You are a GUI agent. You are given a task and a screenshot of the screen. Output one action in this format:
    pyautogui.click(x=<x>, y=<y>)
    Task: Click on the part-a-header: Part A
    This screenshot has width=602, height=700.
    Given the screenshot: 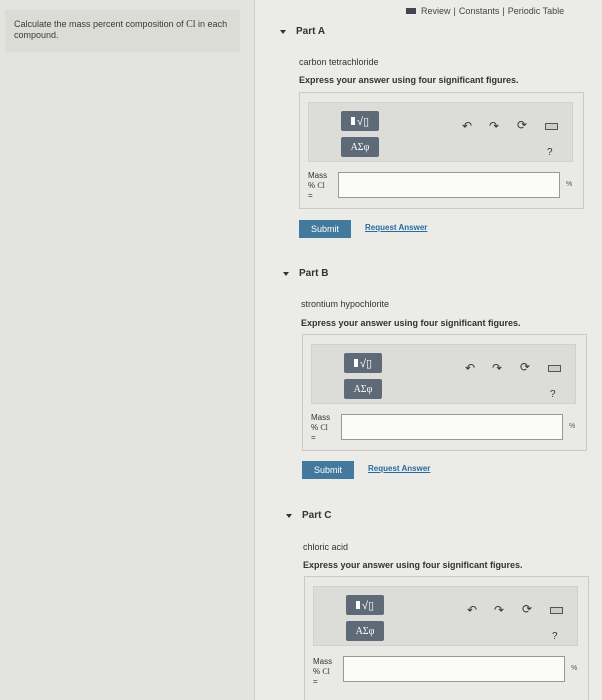 What is the action you would take?
    pyautogui.click(x=302, y=31)
    